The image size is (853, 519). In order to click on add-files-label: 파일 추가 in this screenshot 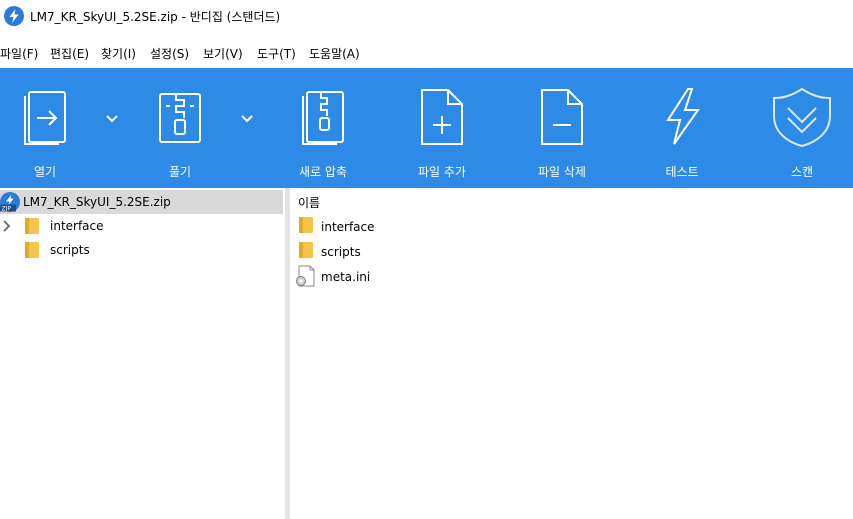, I will do `click(442, 172)`.